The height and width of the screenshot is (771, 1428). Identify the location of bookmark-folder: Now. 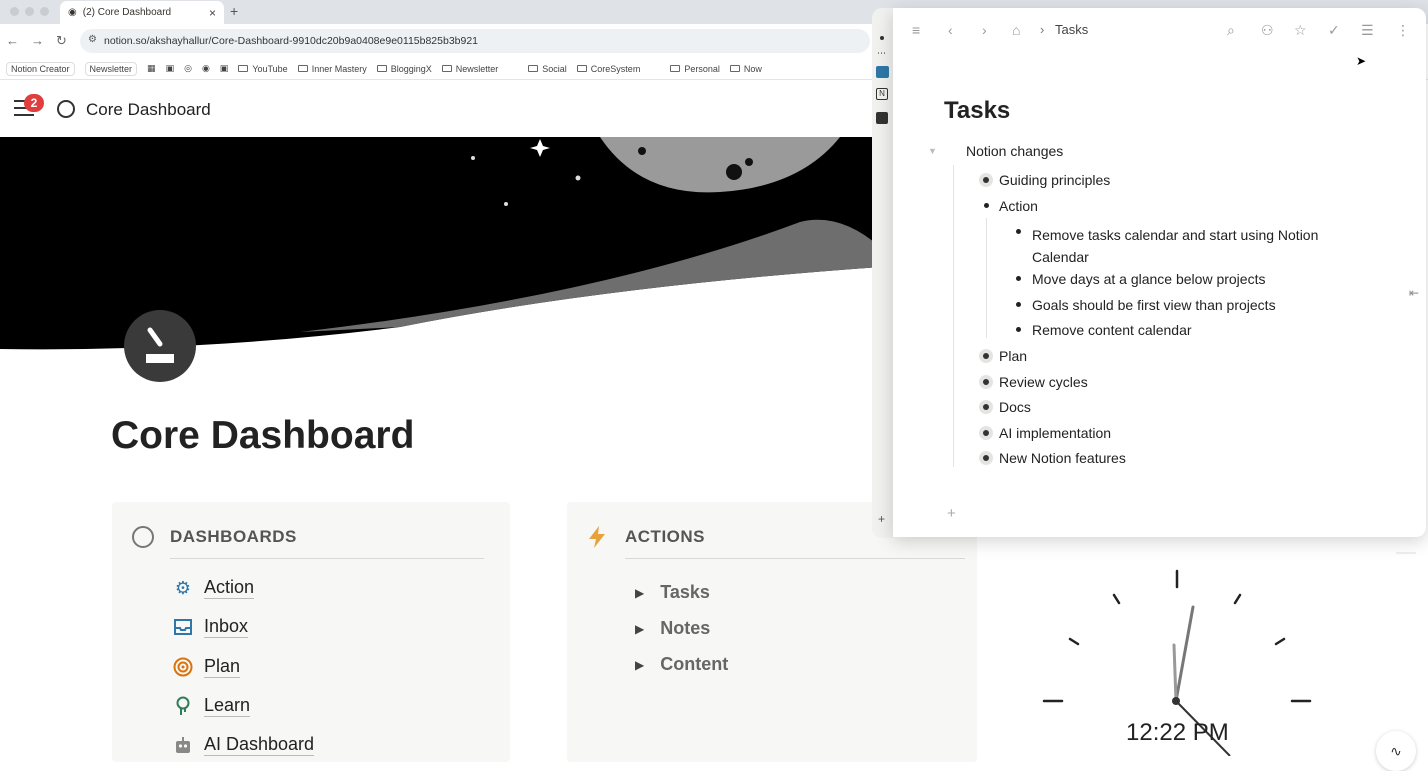
(745, 68).